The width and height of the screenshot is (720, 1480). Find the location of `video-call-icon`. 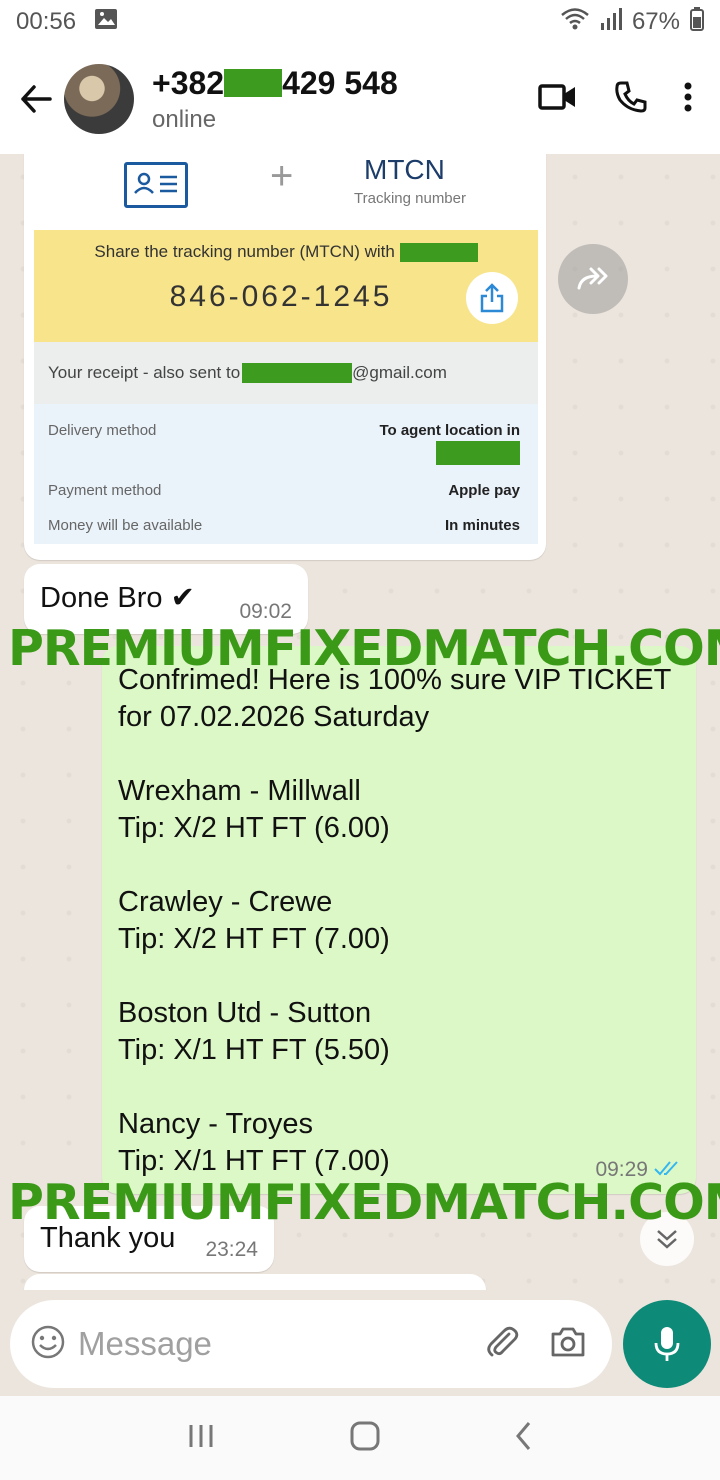

video-call-icon is located at coordinates (558, 99).